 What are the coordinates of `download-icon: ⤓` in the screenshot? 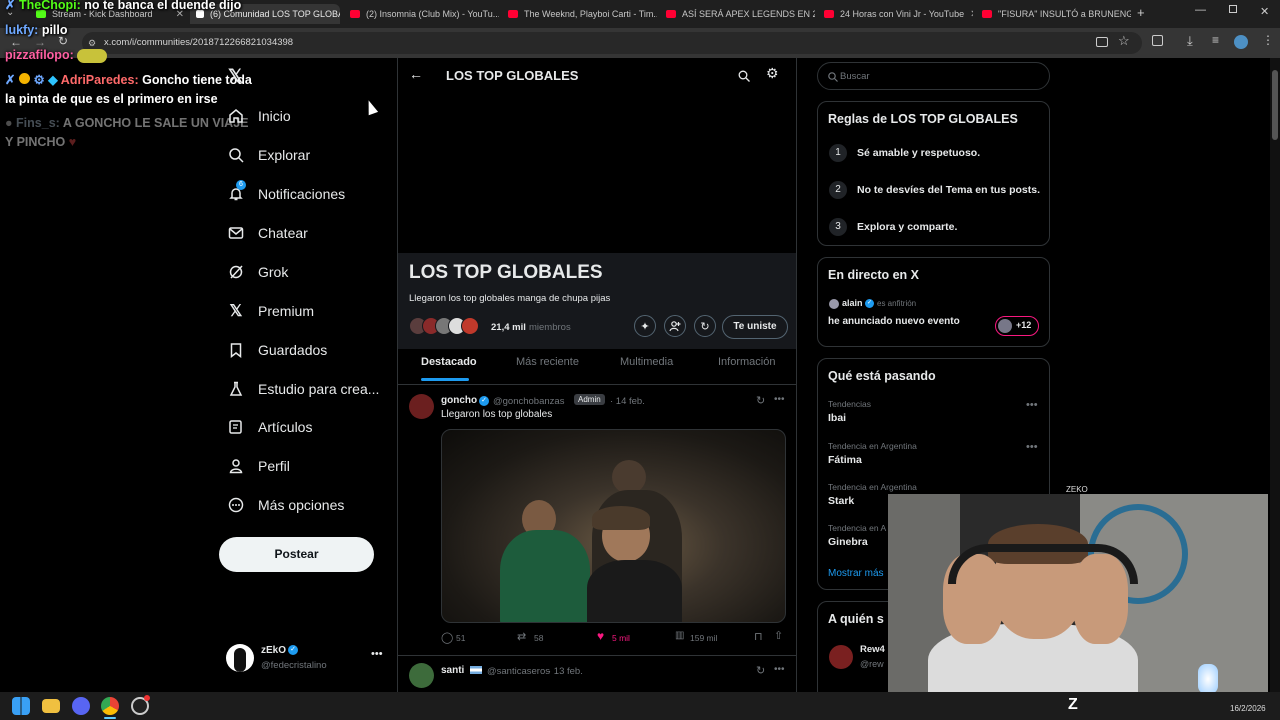 It's located at (1190, 41).